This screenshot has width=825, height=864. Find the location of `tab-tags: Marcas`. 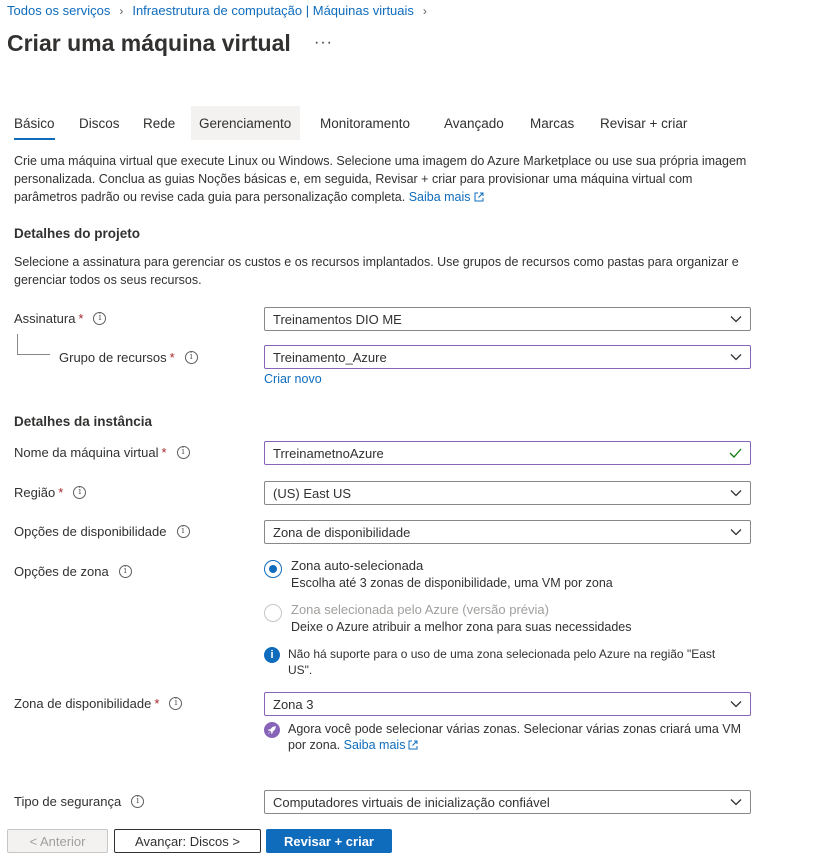

tab-tags: Marcas is located at coordinates (552, 123).